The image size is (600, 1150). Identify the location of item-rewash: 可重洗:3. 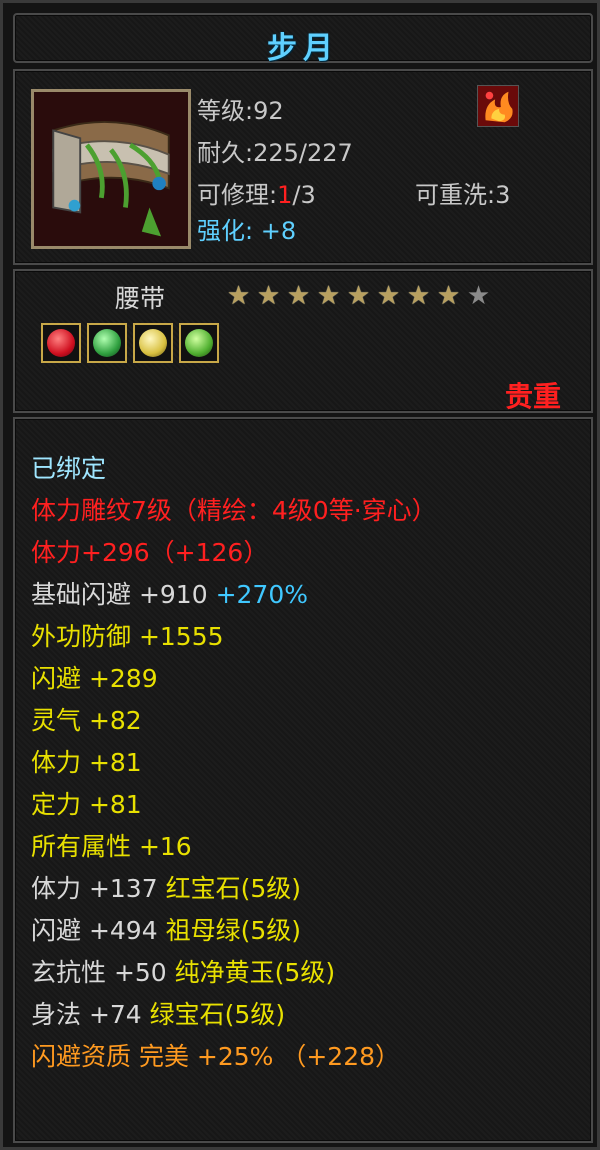
(463, 195).